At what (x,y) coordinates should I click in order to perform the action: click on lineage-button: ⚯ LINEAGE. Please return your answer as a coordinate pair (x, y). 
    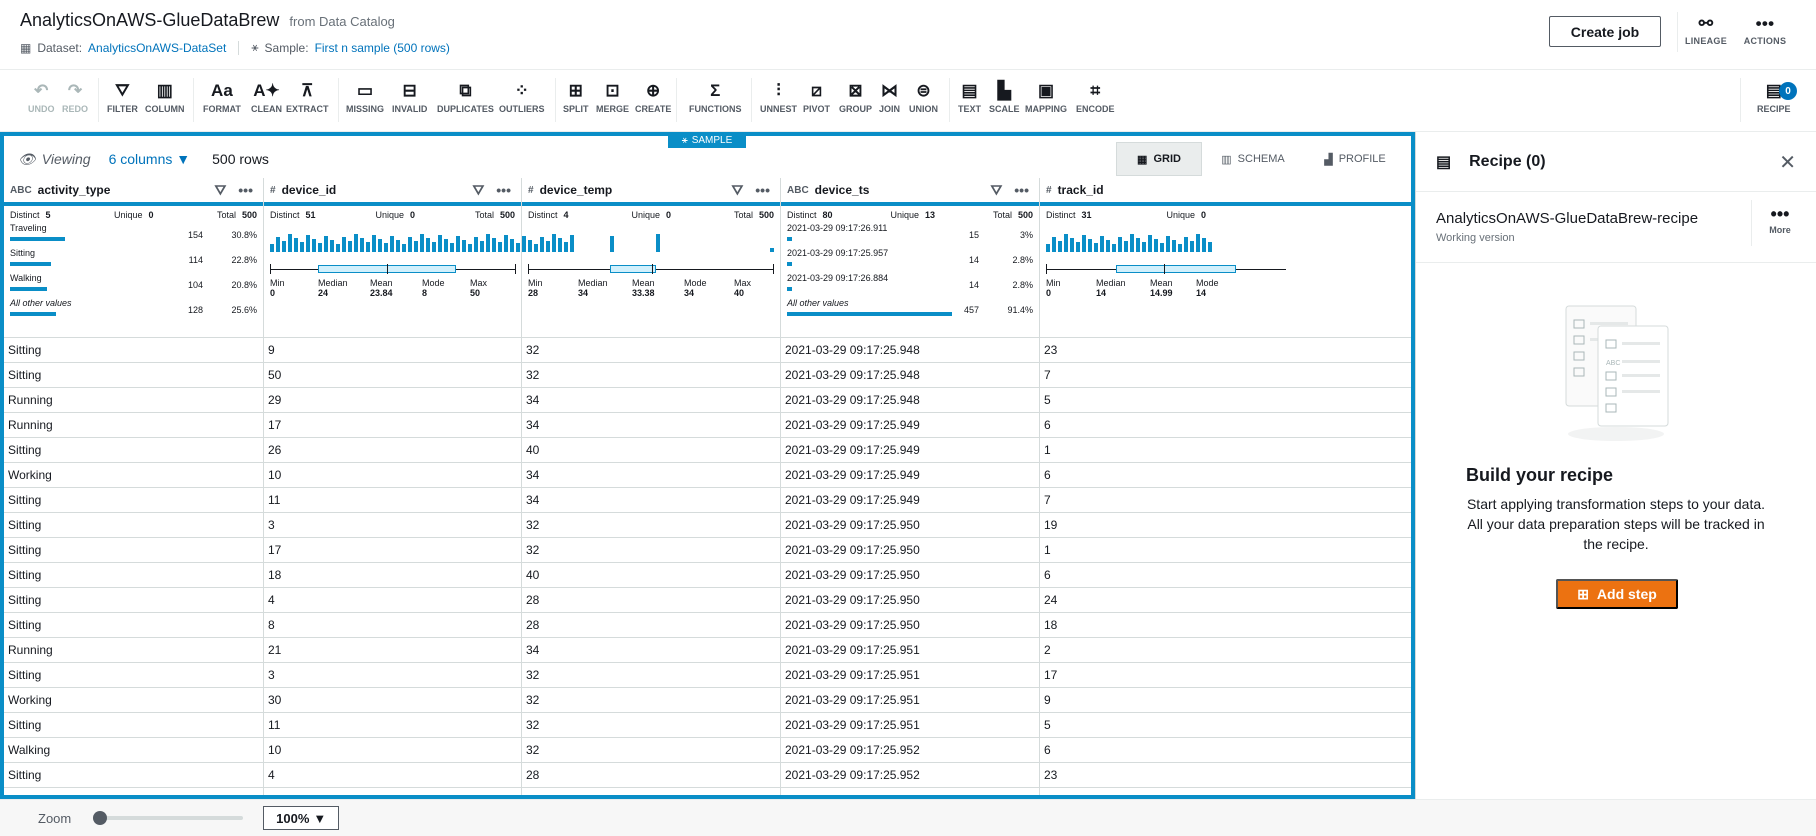
    Looking at the image, I should click on (1706, 30).